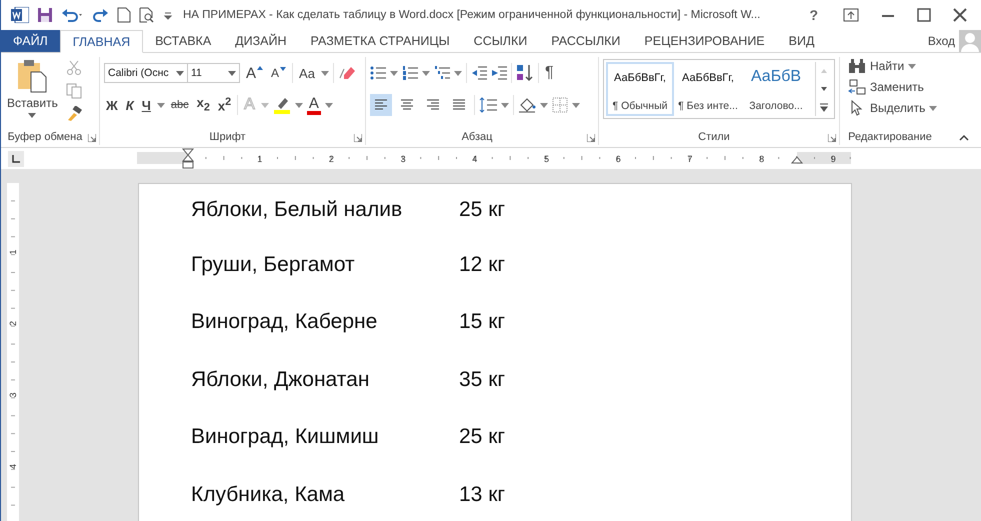 Image resolution: width=981 pixels, height=521 pixels. Describe the element at coordinates (146, 73) in the screenshot. I see `font-name-field: Calibri (Оснс` at that location.